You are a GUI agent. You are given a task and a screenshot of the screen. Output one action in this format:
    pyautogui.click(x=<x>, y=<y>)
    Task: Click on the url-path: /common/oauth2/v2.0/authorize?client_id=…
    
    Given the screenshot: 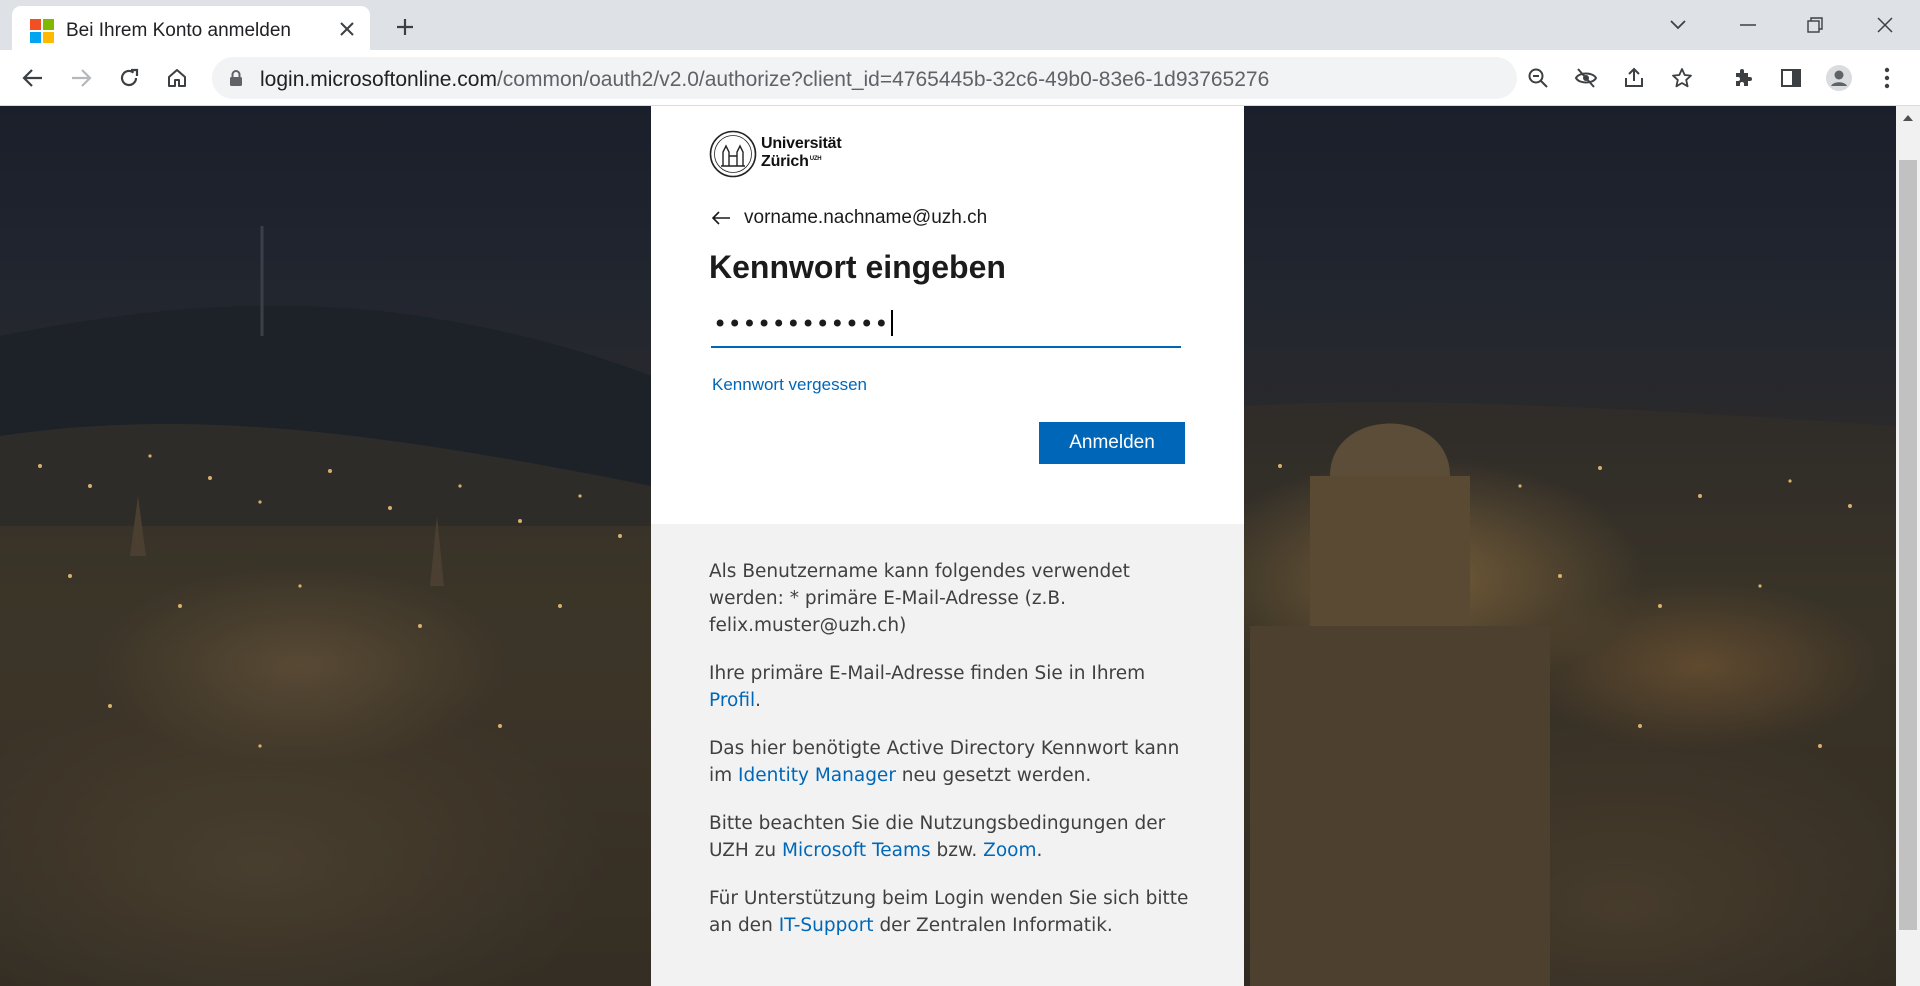 What is the action you would take?
    pyautogui.click(x=883, y=79)
    